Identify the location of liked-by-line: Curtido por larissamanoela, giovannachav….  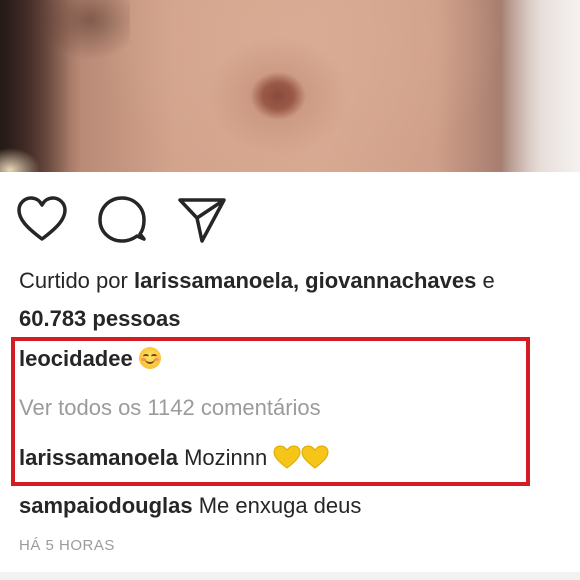
(299, 281).